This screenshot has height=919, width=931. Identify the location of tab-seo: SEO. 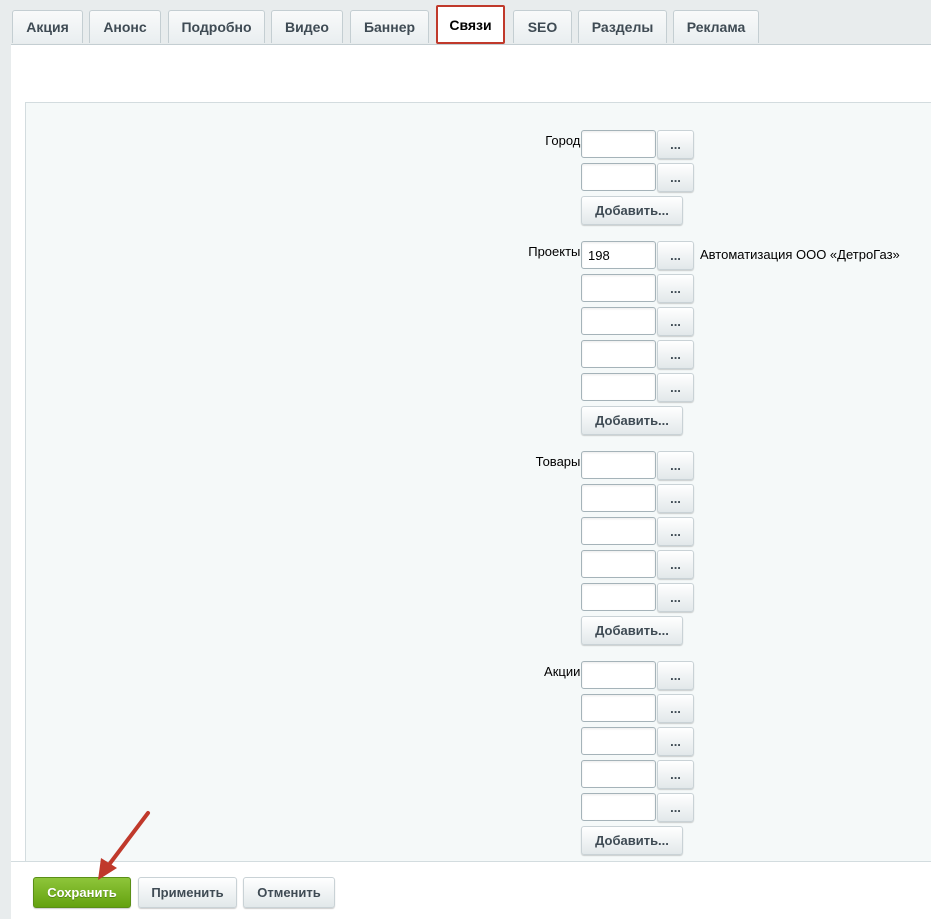
(542, 26).